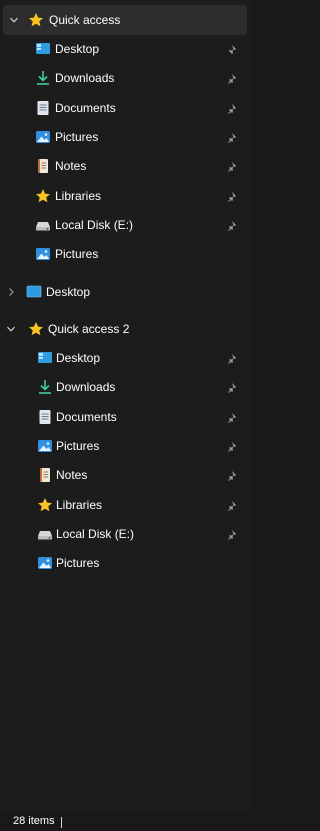  What do you see at coordinates (125, 292) in the screenshot?
I see `tree-item-desktop: Desktop` at bounding box center [125, 292].